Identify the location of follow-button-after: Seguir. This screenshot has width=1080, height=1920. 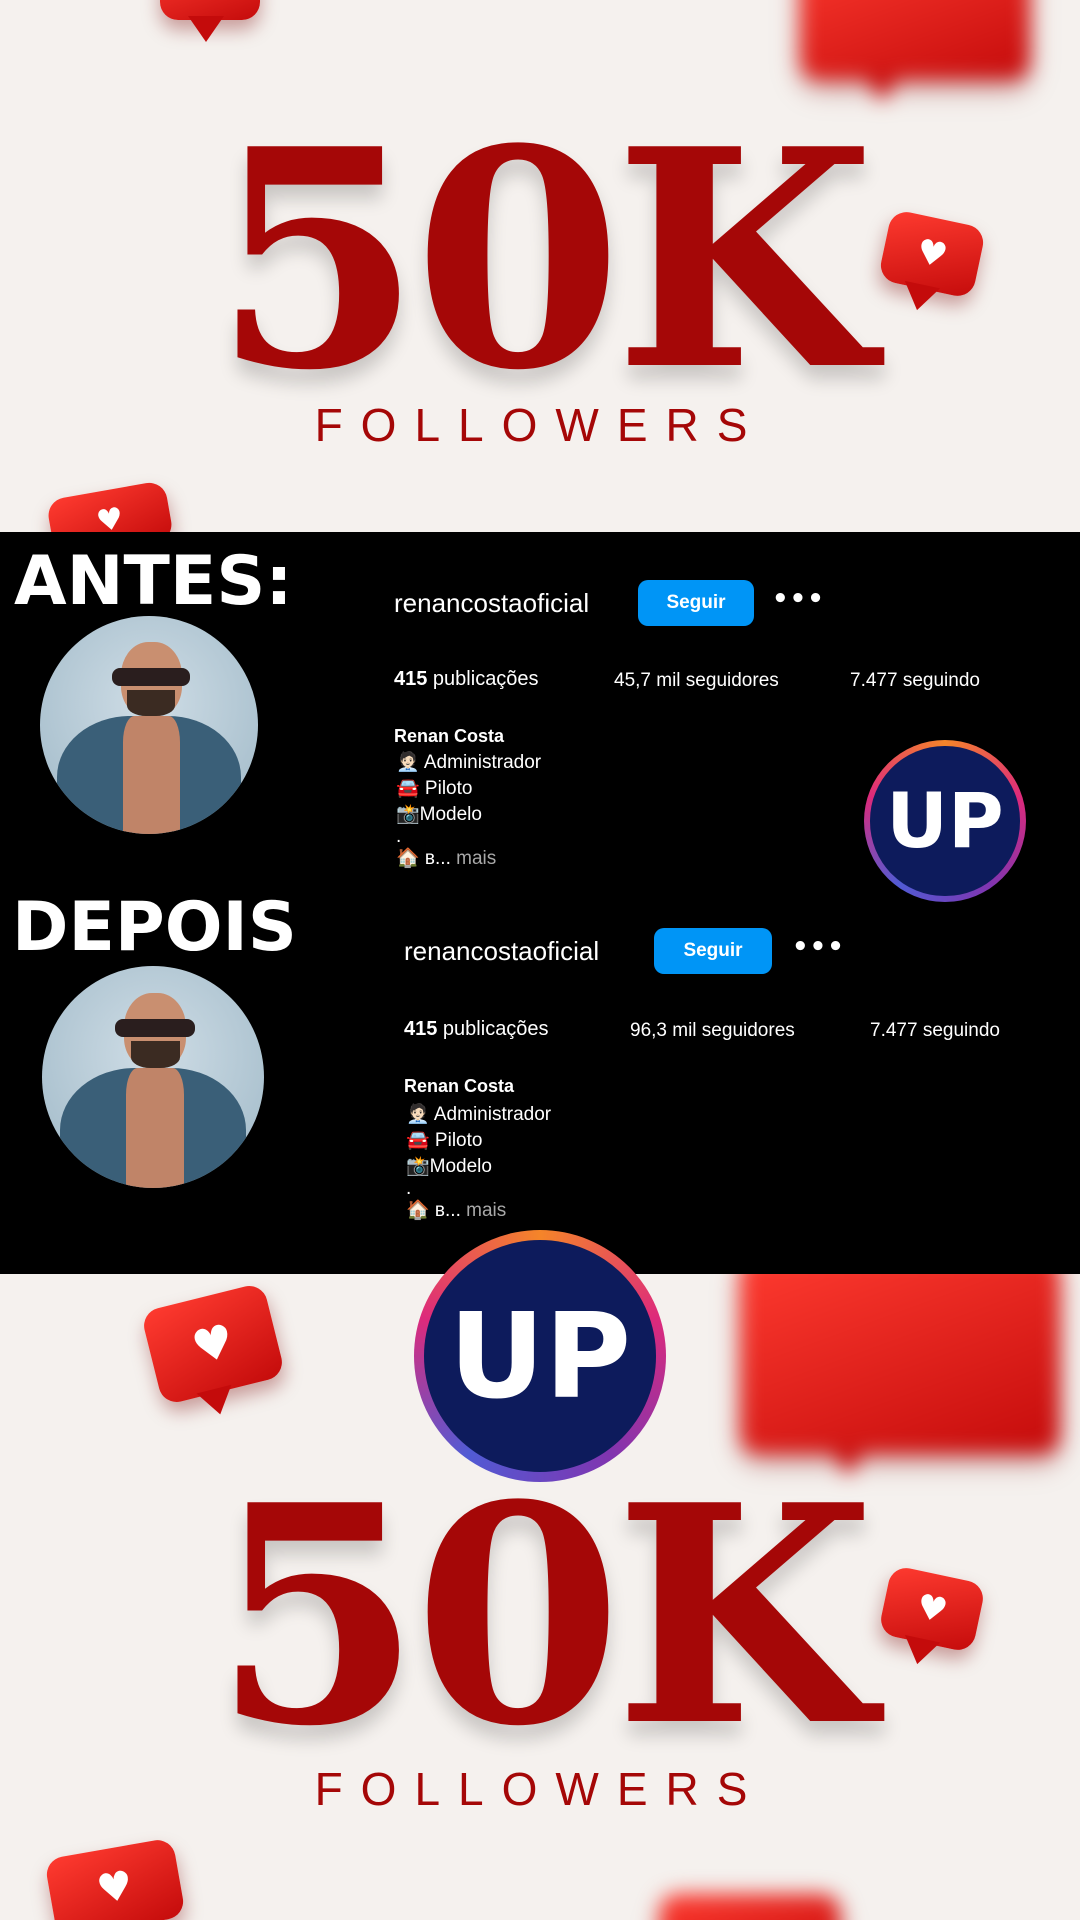
(713, 951).